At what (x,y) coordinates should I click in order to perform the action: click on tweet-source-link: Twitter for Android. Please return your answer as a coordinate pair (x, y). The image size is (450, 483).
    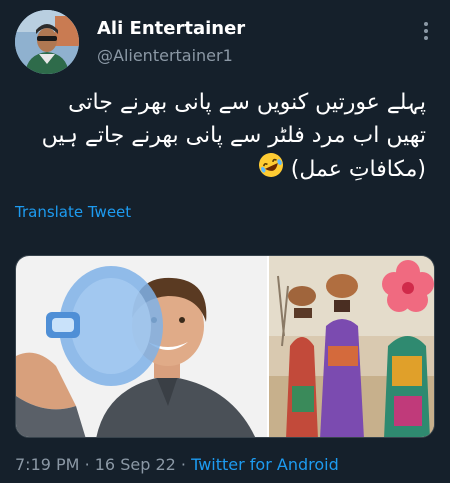
    Looking at the image, I should click on (265, 464).